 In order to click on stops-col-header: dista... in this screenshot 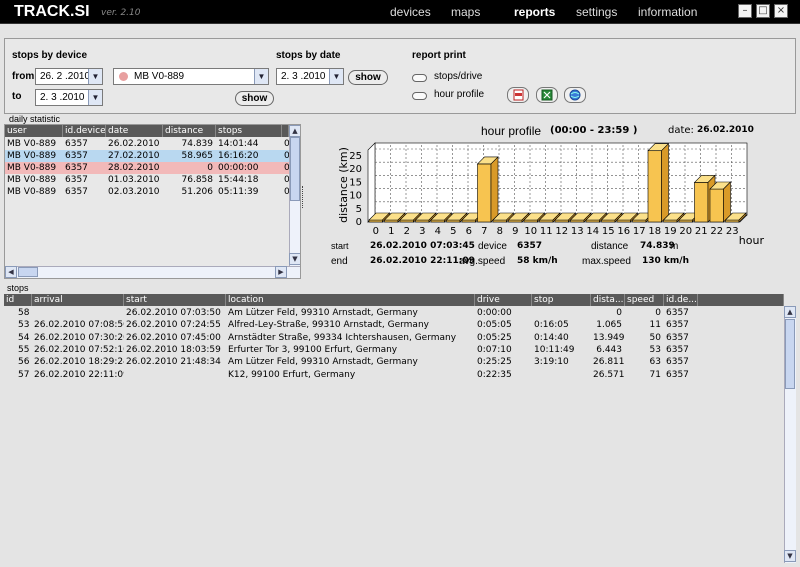, I will do `click(608, 300)`.